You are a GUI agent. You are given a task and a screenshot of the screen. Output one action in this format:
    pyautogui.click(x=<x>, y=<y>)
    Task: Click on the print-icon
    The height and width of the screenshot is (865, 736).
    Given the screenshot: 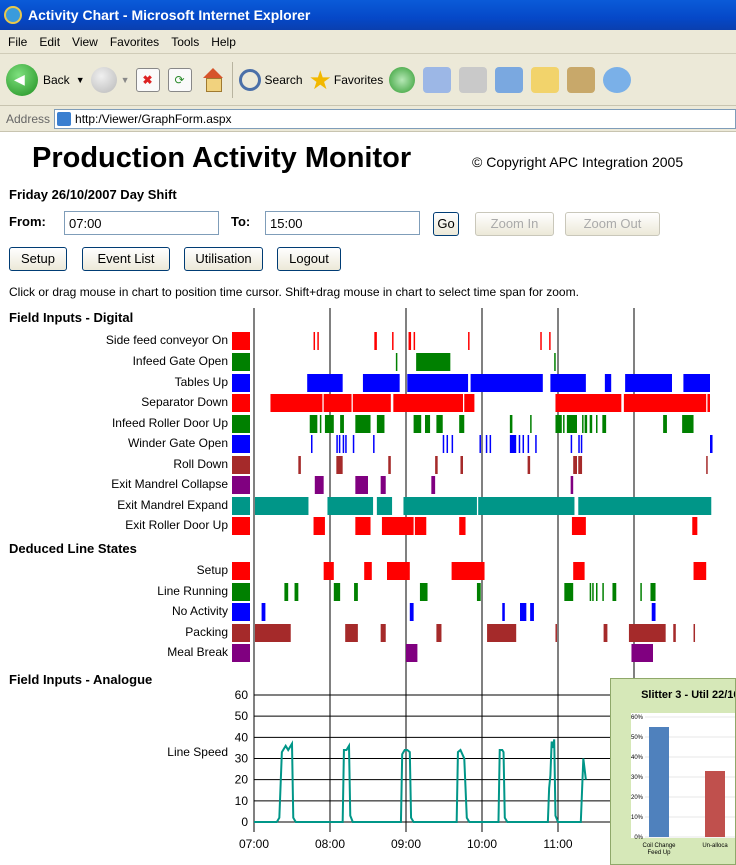 What is the action you would take?
    pyautogui.click(x=473, y=79)
    